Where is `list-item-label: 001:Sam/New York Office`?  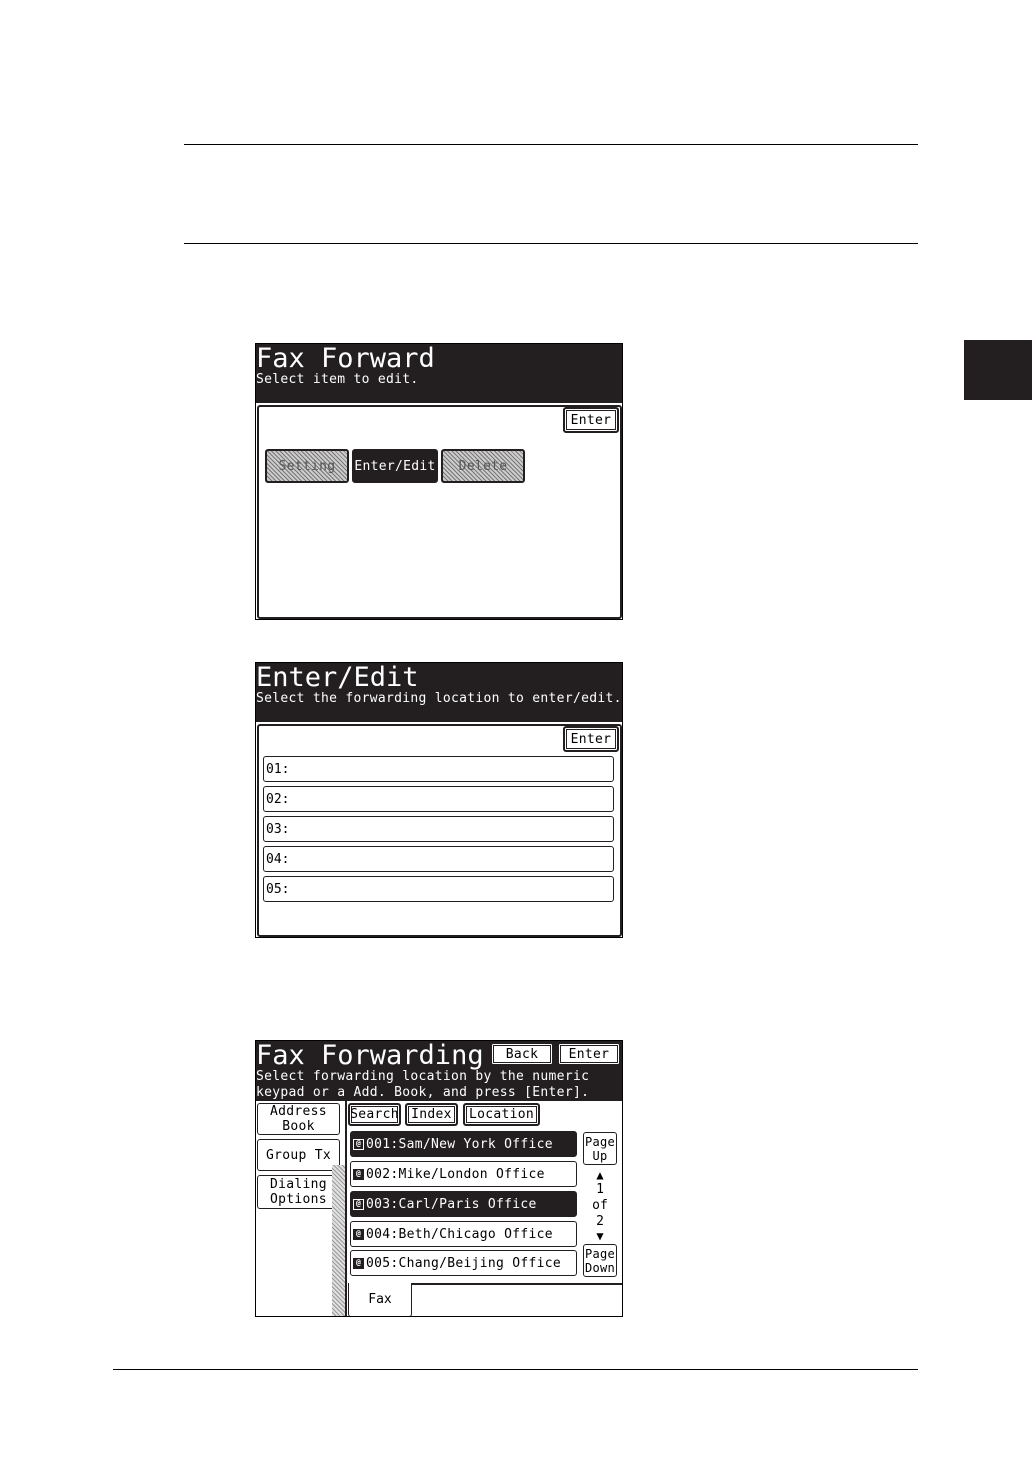 list-item-label: 001:Sam/New York Office is located at coordinates (459, 1144).